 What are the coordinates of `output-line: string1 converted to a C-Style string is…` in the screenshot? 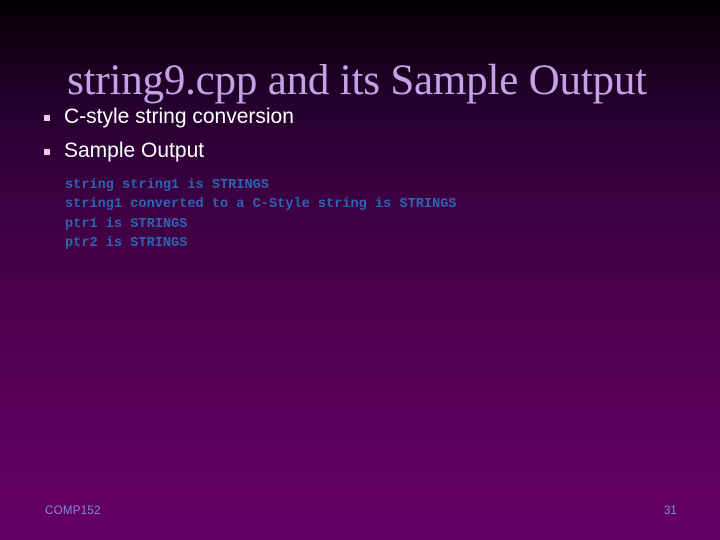 It's located at (261, 205).